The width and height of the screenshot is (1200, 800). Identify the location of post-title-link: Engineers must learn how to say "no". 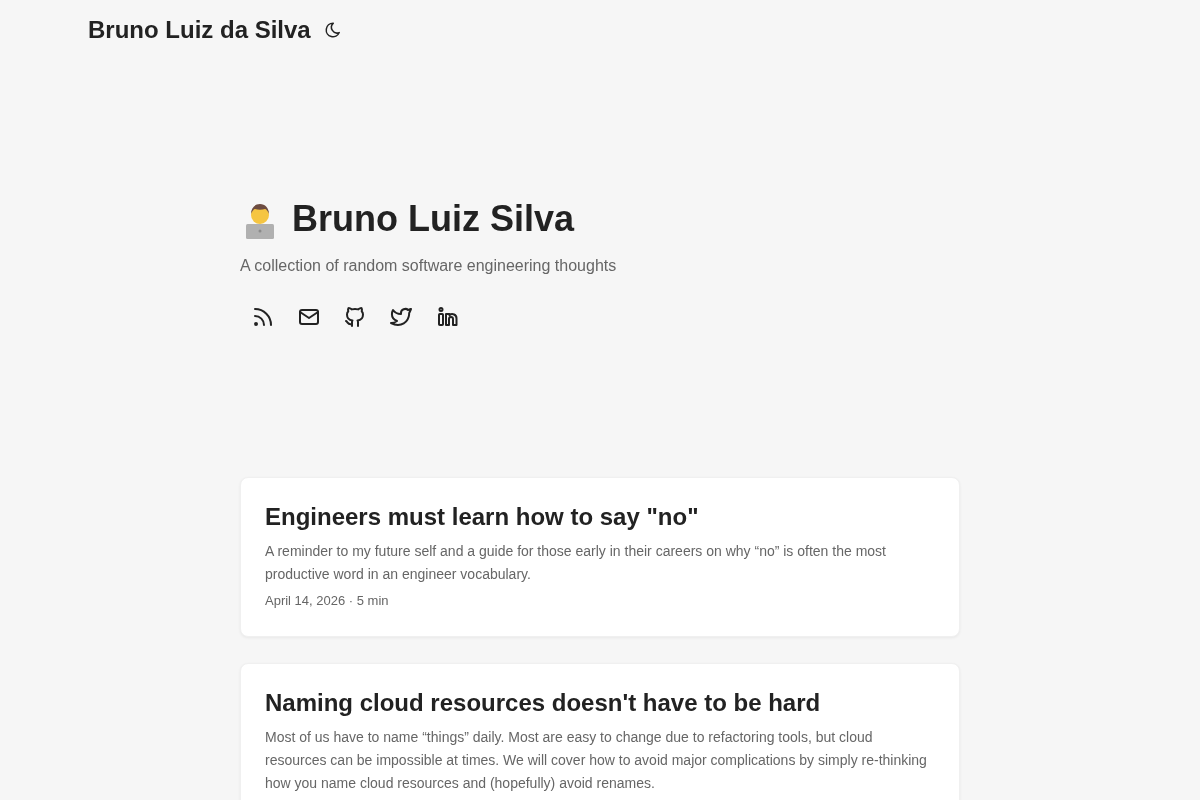
(600, 517).